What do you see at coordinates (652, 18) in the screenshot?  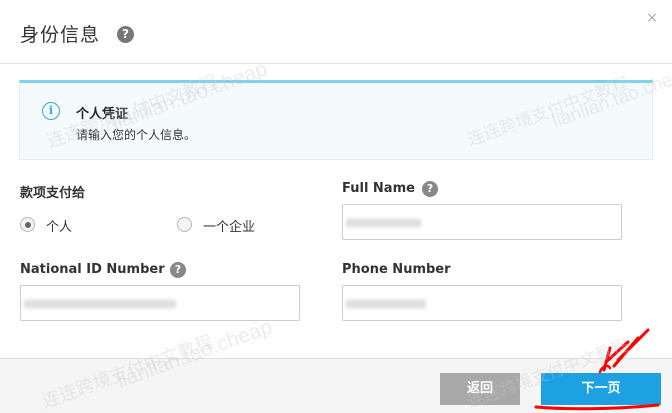 I see `close-icon: ×` at bounding box center [652, 18].